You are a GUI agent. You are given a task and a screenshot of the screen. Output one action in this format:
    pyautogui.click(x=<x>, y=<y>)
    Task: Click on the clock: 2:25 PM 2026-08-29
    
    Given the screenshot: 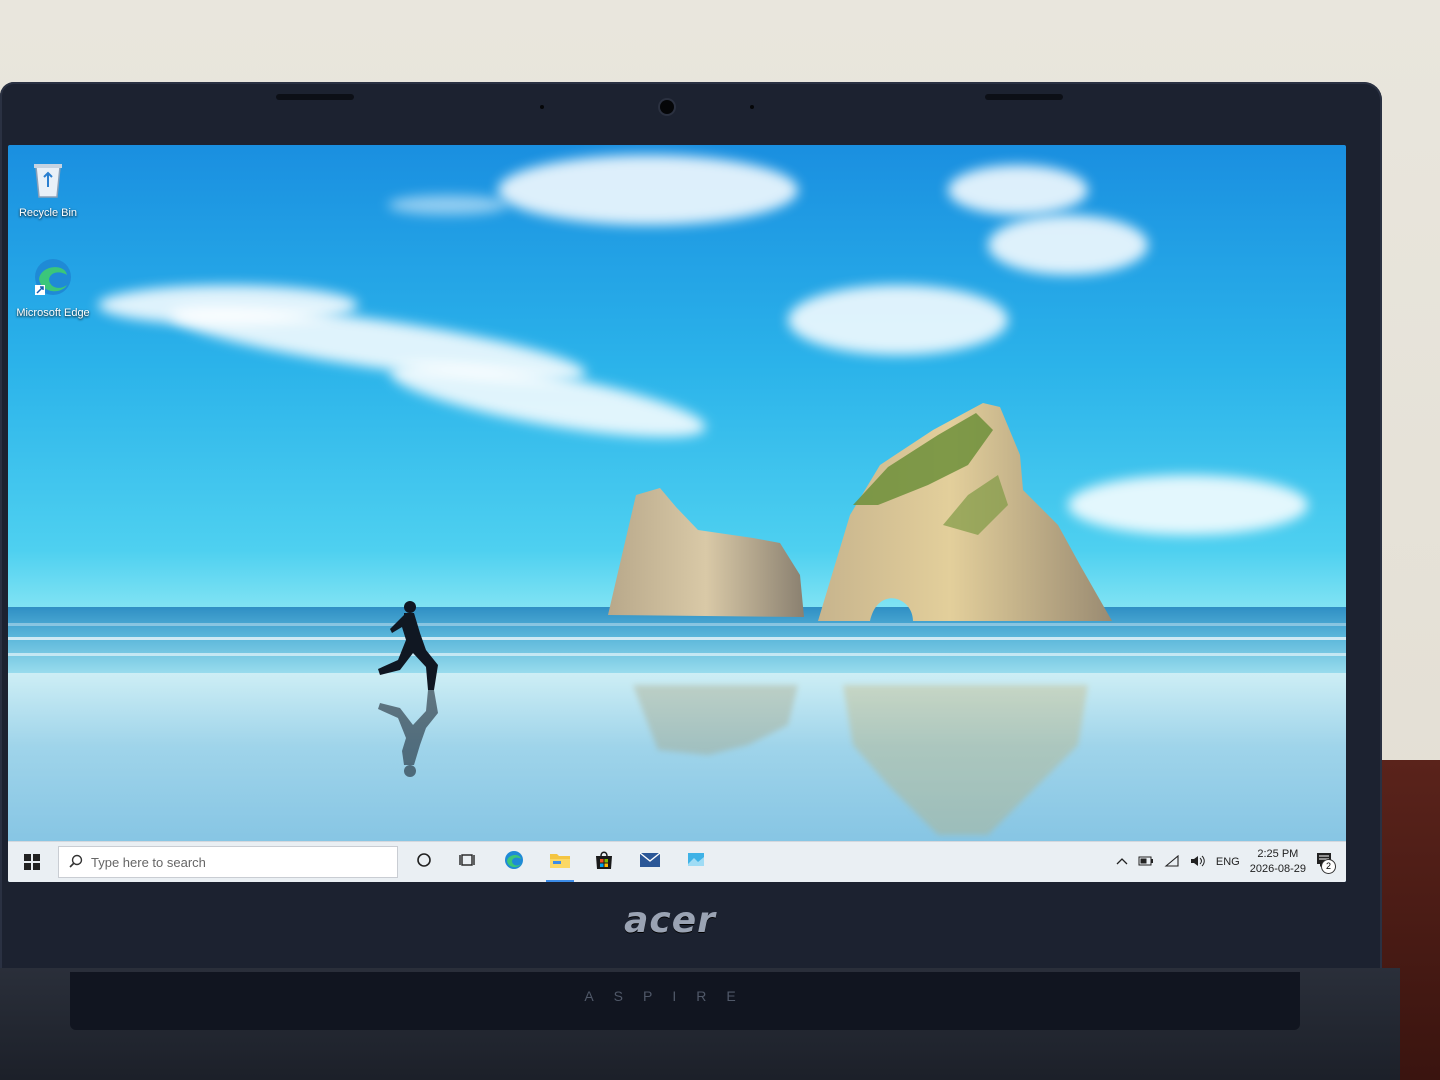 What is the action you would take?
    pyautogui.click(x=1278, y=862)
    